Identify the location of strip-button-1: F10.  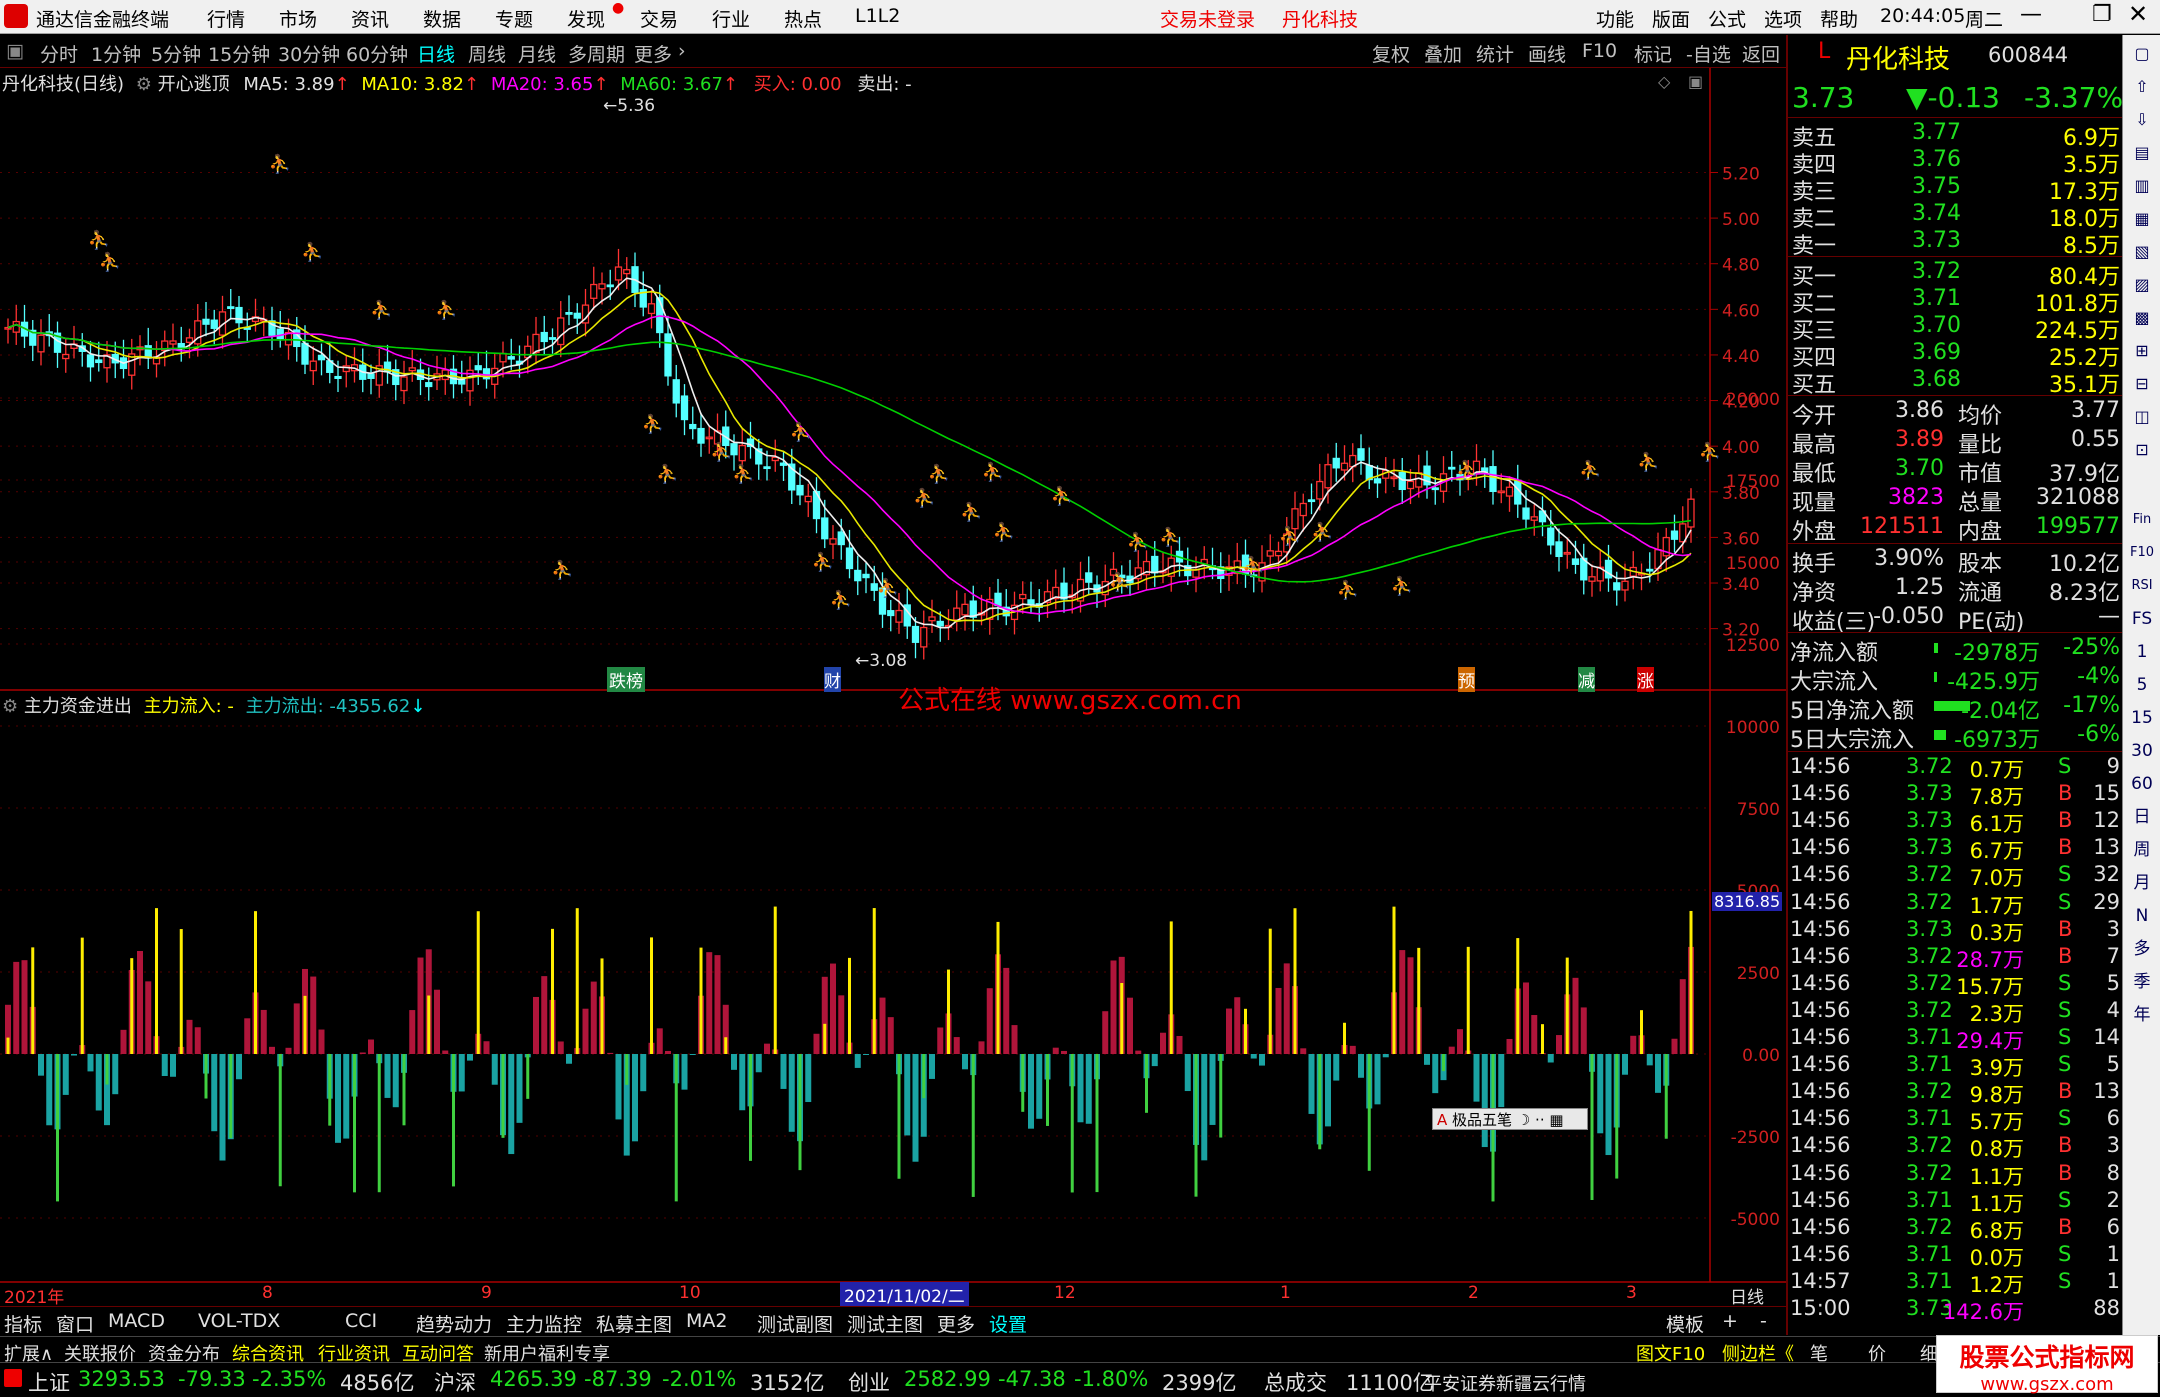
(2142, 553).